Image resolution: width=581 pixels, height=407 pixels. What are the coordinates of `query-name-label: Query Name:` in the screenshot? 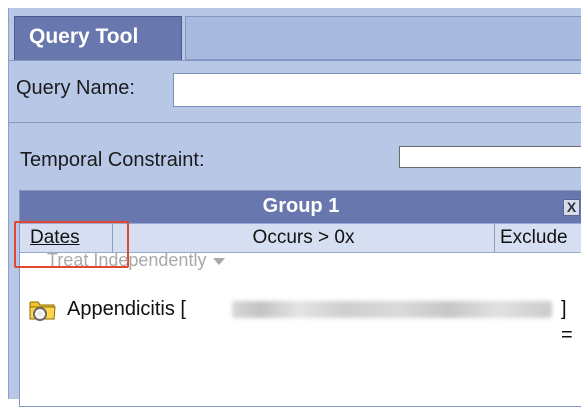 It's located at (75, 88).